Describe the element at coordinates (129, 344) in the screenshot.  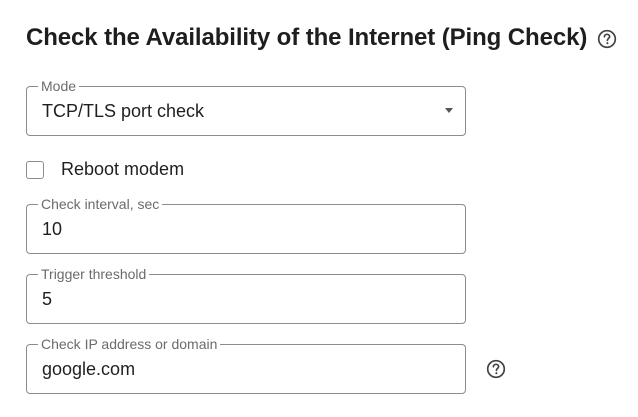
I see `check-address-label: Check IP address or domain` at that location.